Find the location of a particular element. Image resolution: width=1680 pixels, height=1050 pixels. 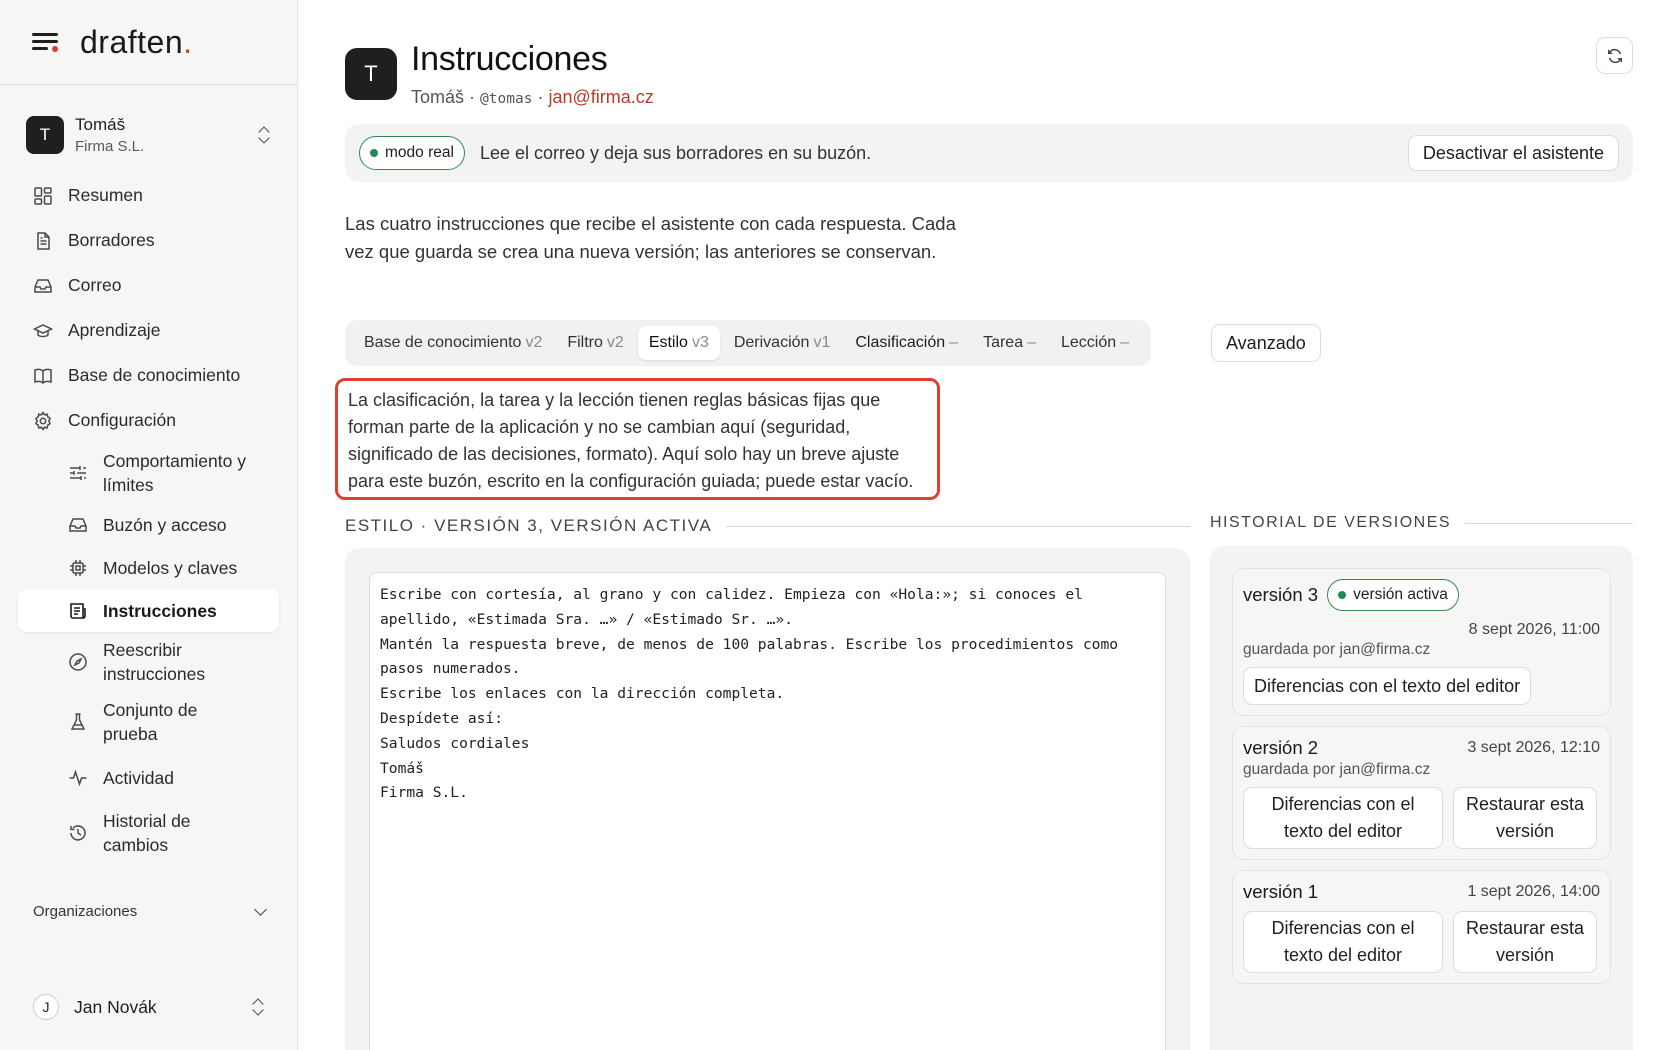

account-switcher: T Tomáš Firma S.L. is located at coordinates (148, 135).